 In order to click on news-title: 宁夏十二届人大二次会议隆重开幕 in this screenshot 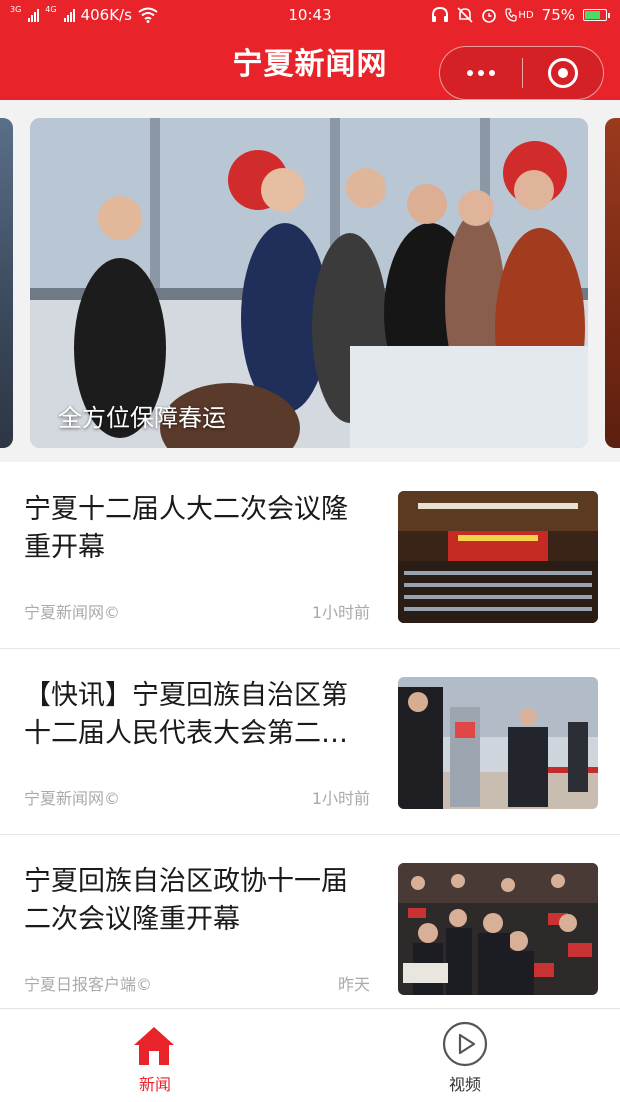, I will do `click(186, 528)`.